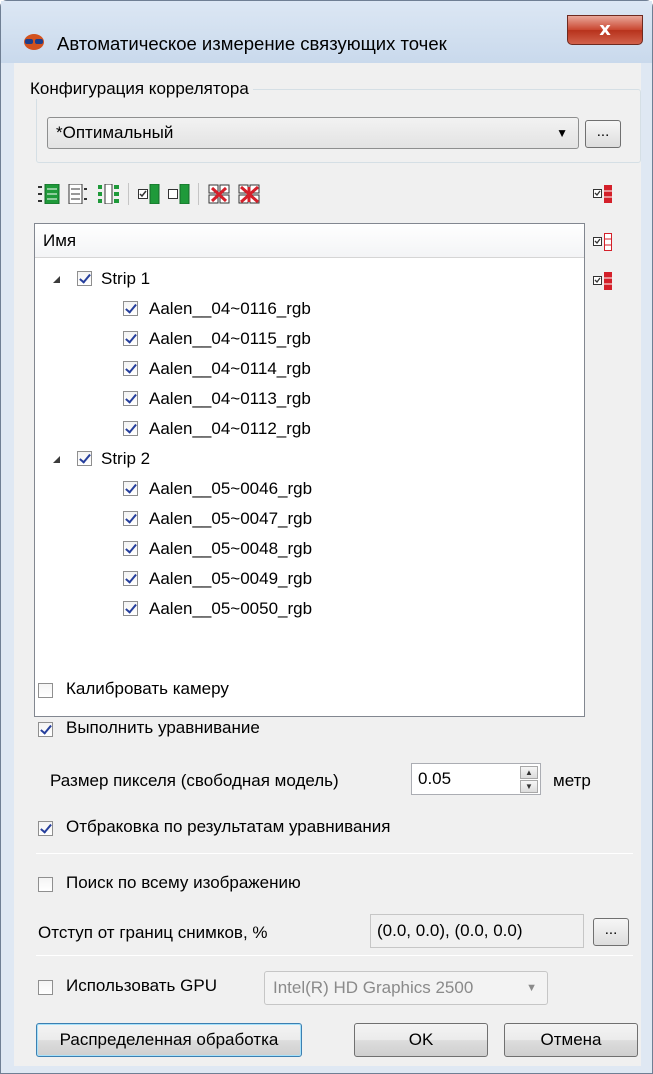  I want to click on use-gpu-checkbox, so click(45, 987).